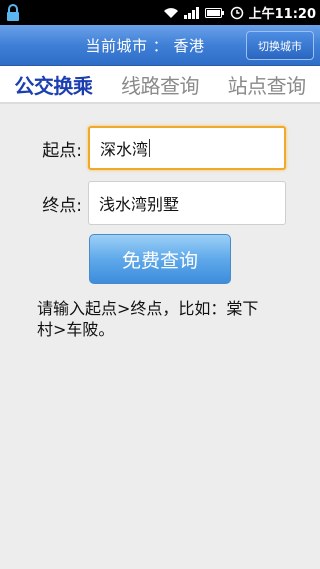  What do you see at coordinates (160, 12) in the screenshot?
I see `status-bar: 上午11:20` at bounding box center [160, 12].